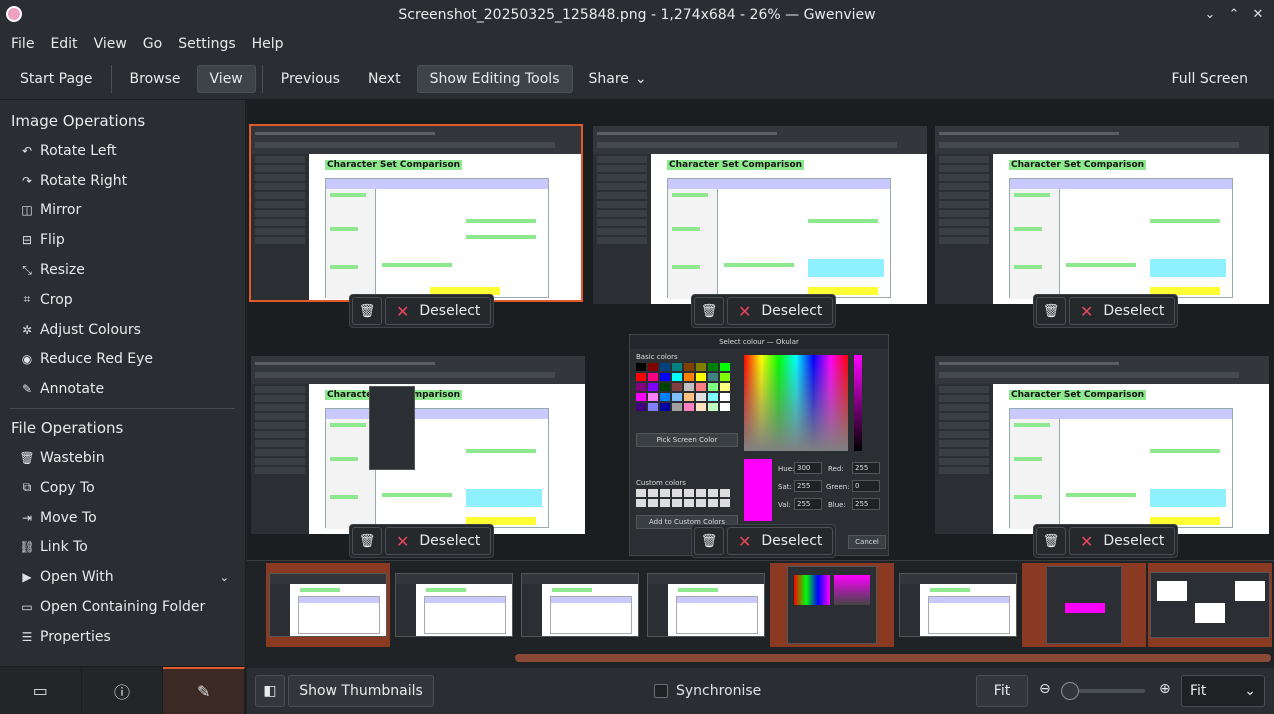 The height and width of the screenshot is (714, 1274). I want to click on move-to-item: ⇥ Move To, so click(122, 518).